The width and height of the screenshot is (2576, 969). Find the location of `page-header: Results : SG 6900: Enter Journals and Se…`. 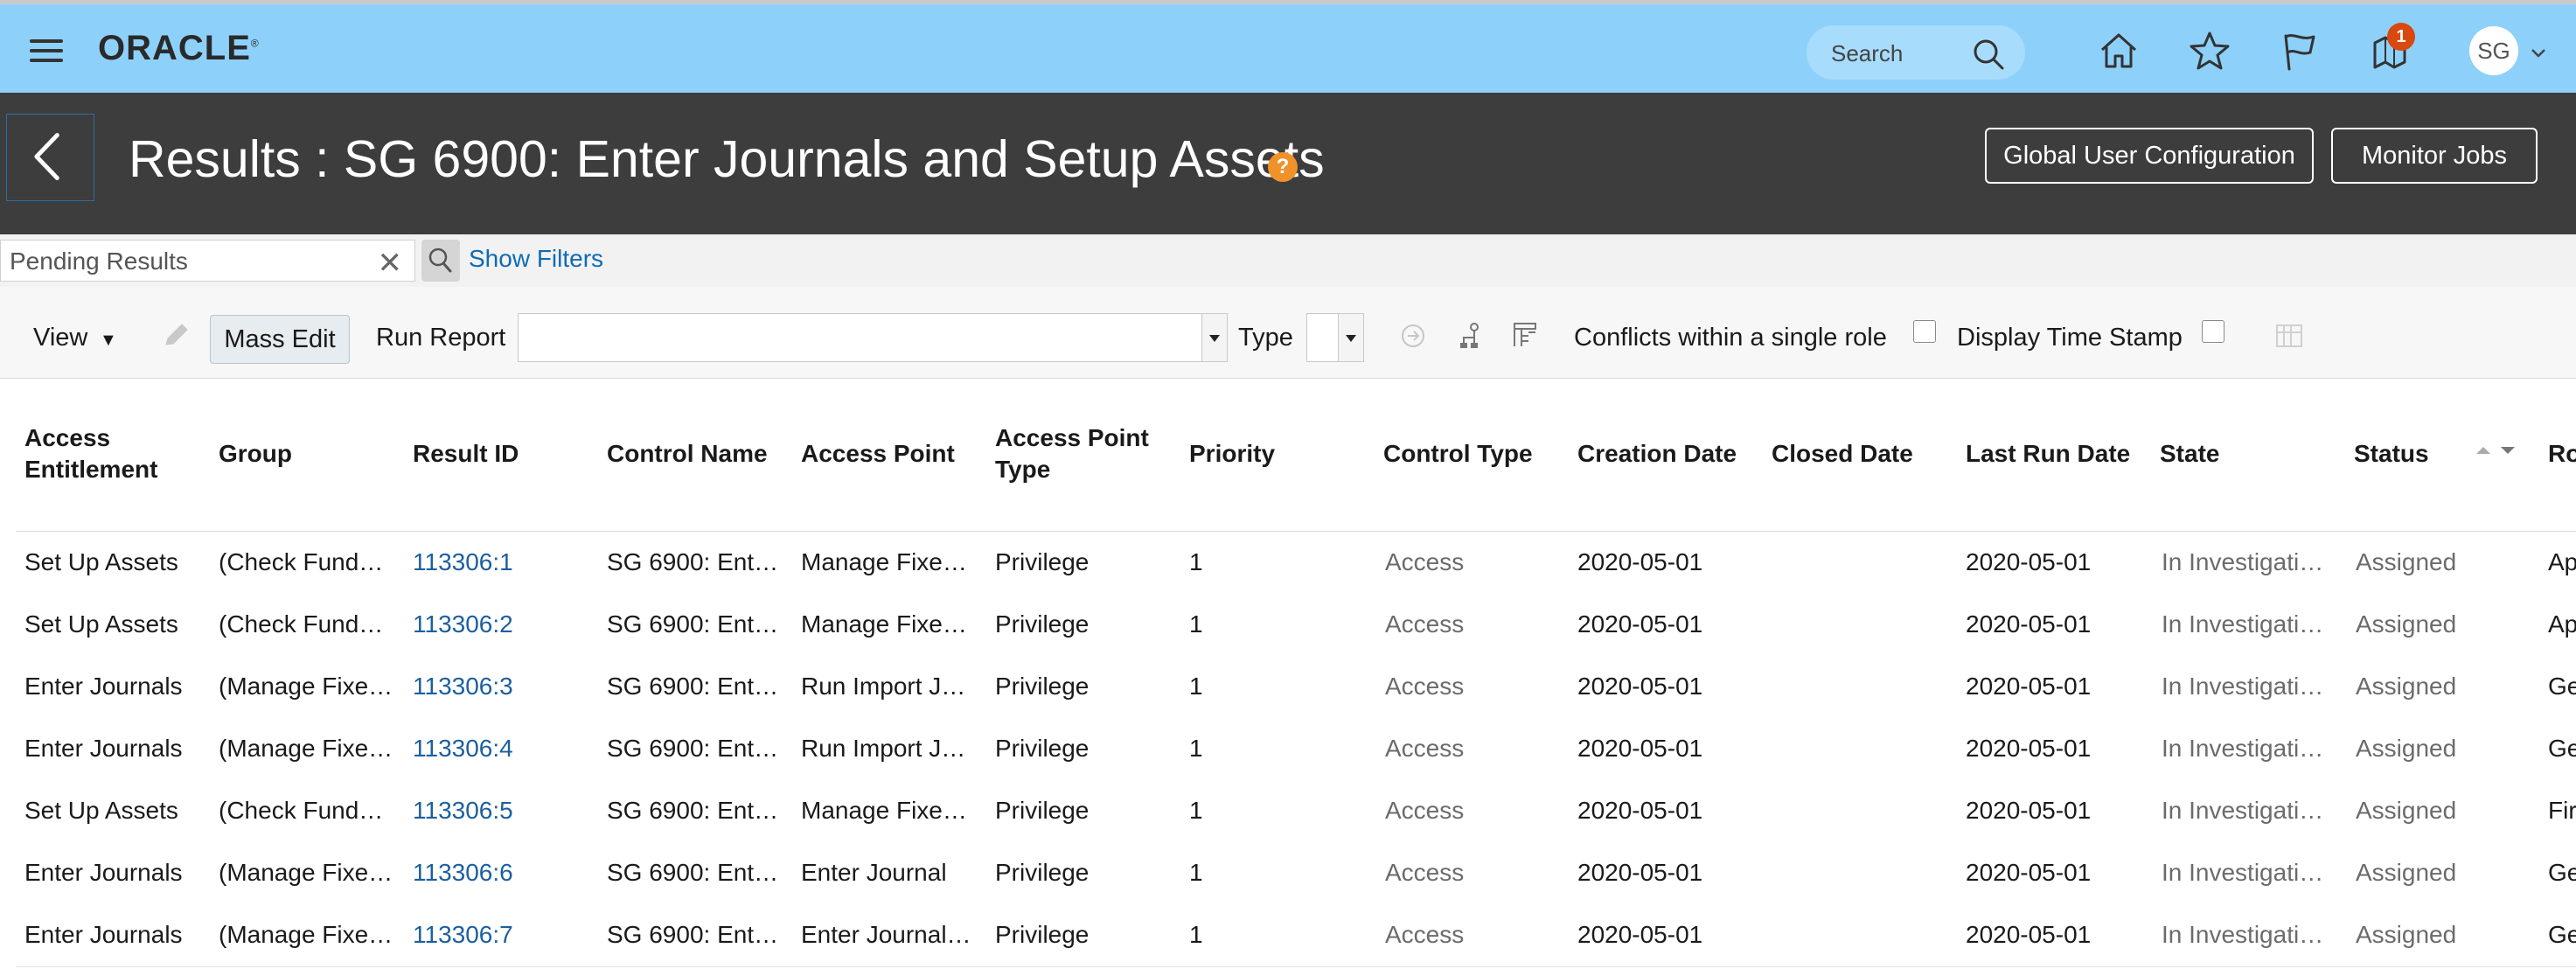

page-header: Results : SG 6900: Enter Journals and Se… is located at coordinates (1288, 163).